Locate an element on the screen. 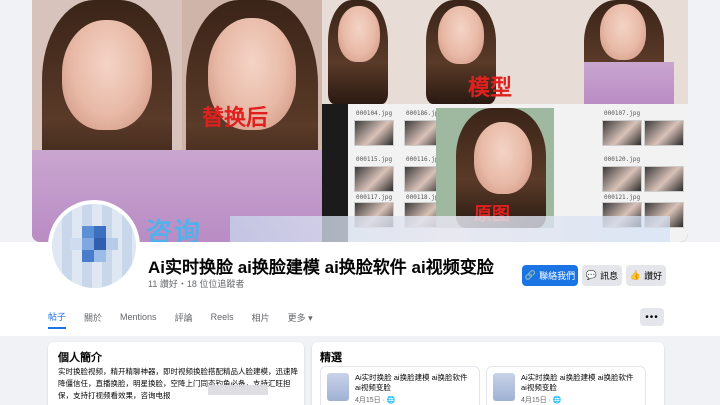 The width and height of the screenshot is (720, 405). thumbs-up-icon: 👍 is located at coordinates (635, 275).